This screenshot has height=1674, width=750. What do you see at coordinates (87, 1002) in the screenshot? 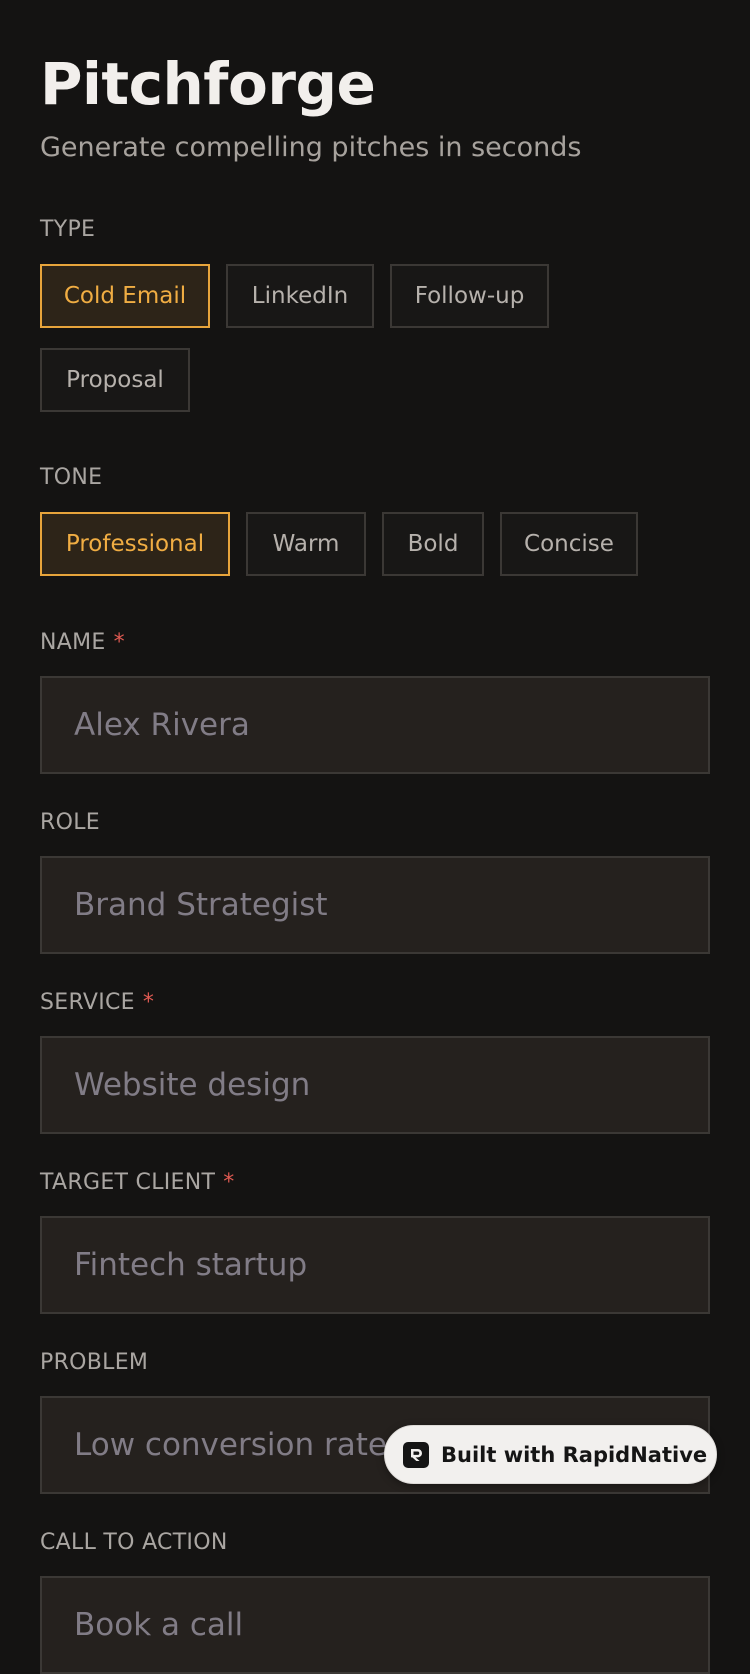
I see `service-label-text: SERVICE` at bounding box center [87, 1002].